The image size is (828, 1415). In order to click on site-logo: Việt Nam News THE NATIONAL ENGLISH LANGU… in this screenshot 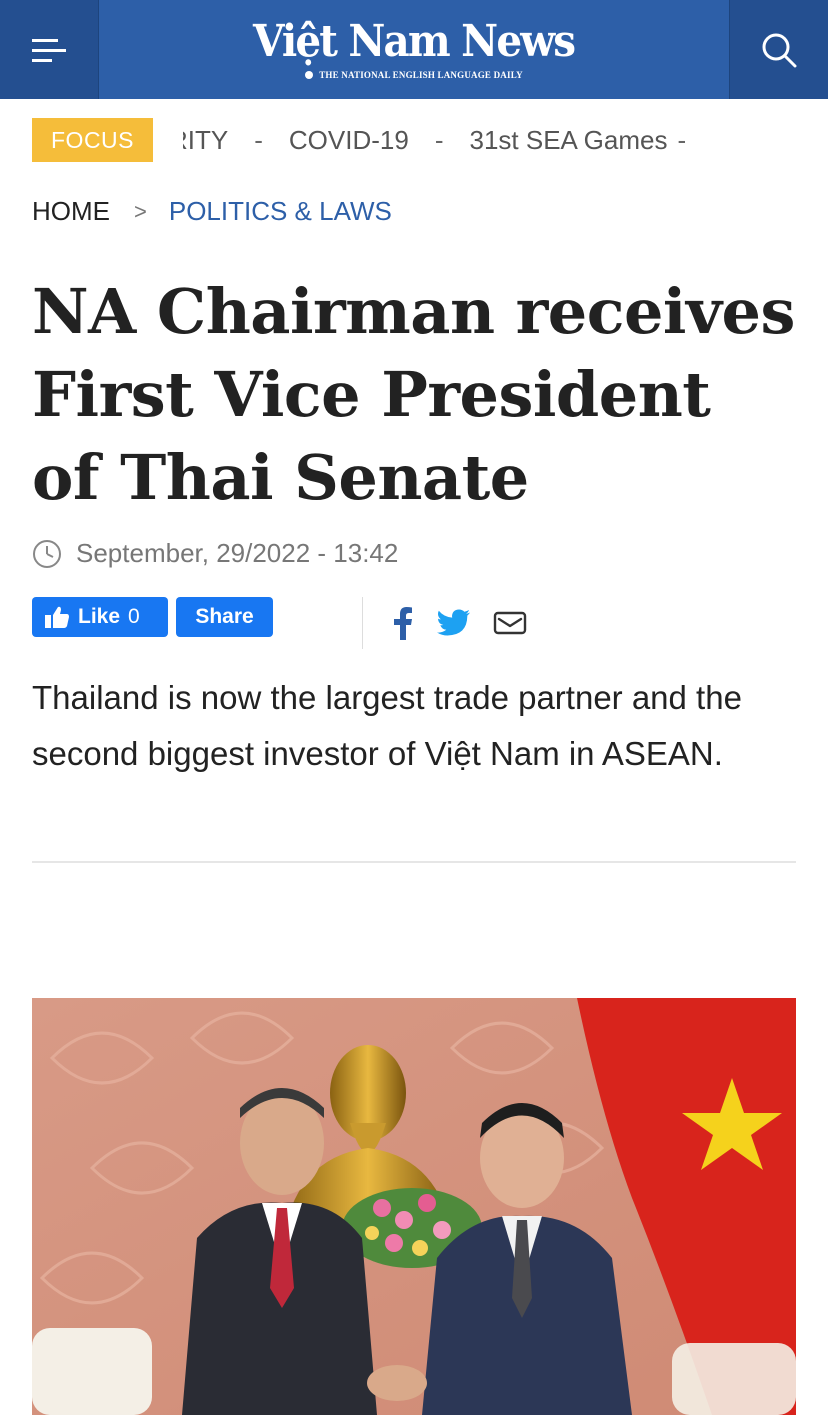, I will do `click(414, 49)`.